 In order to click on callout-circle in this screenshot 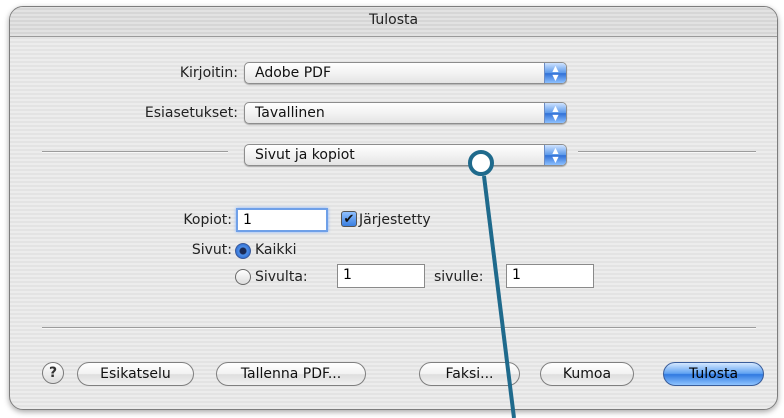, I will do `click(481, 163)`.